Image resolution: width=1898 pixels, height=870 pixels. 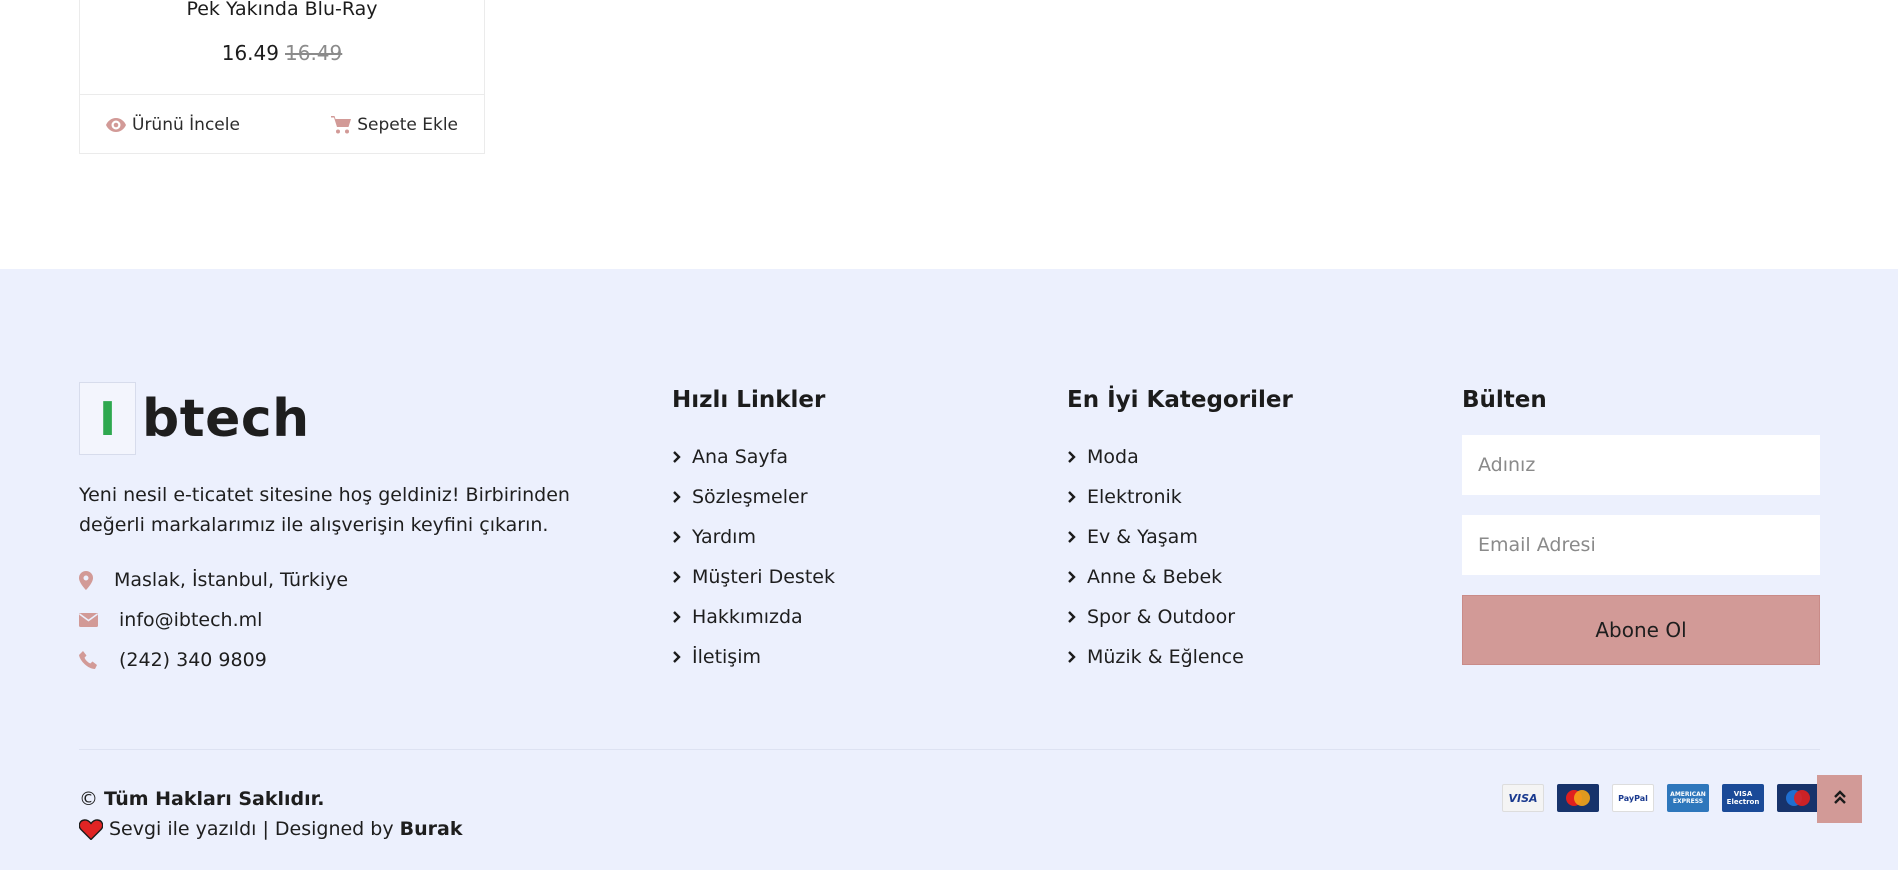 What do you see at coordinates (282, 9) in the screenshot?
I see `product-title: Pek Yakında Blu-Ray` at bounding box center [282, 9].